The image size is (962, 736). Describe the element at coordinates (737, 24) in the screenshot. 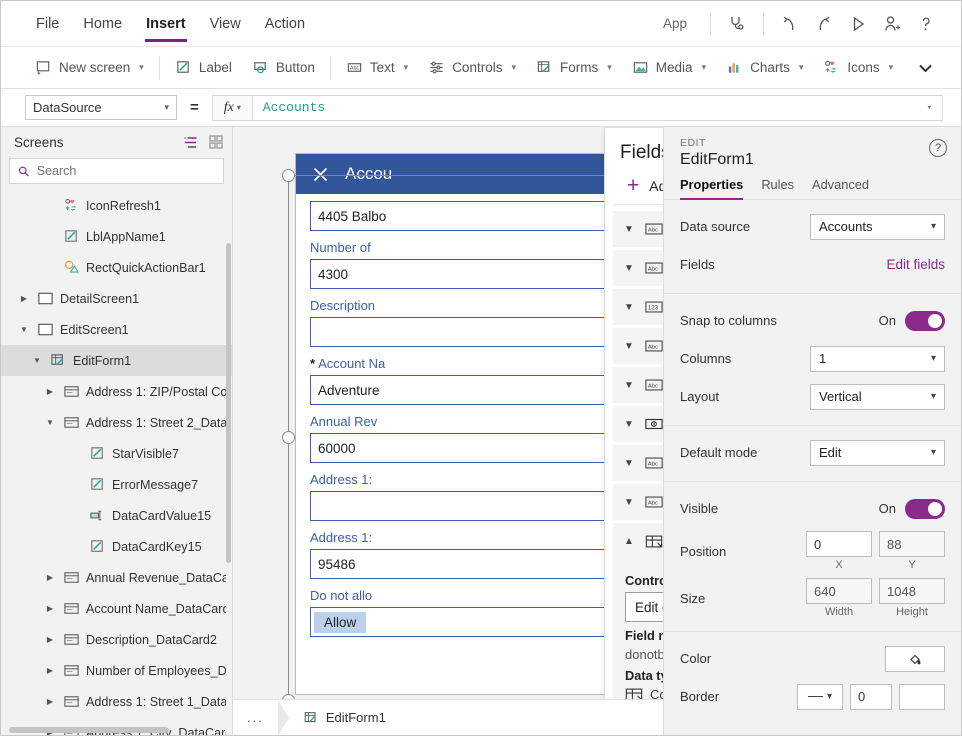

I see `health-check-icon` at that location.